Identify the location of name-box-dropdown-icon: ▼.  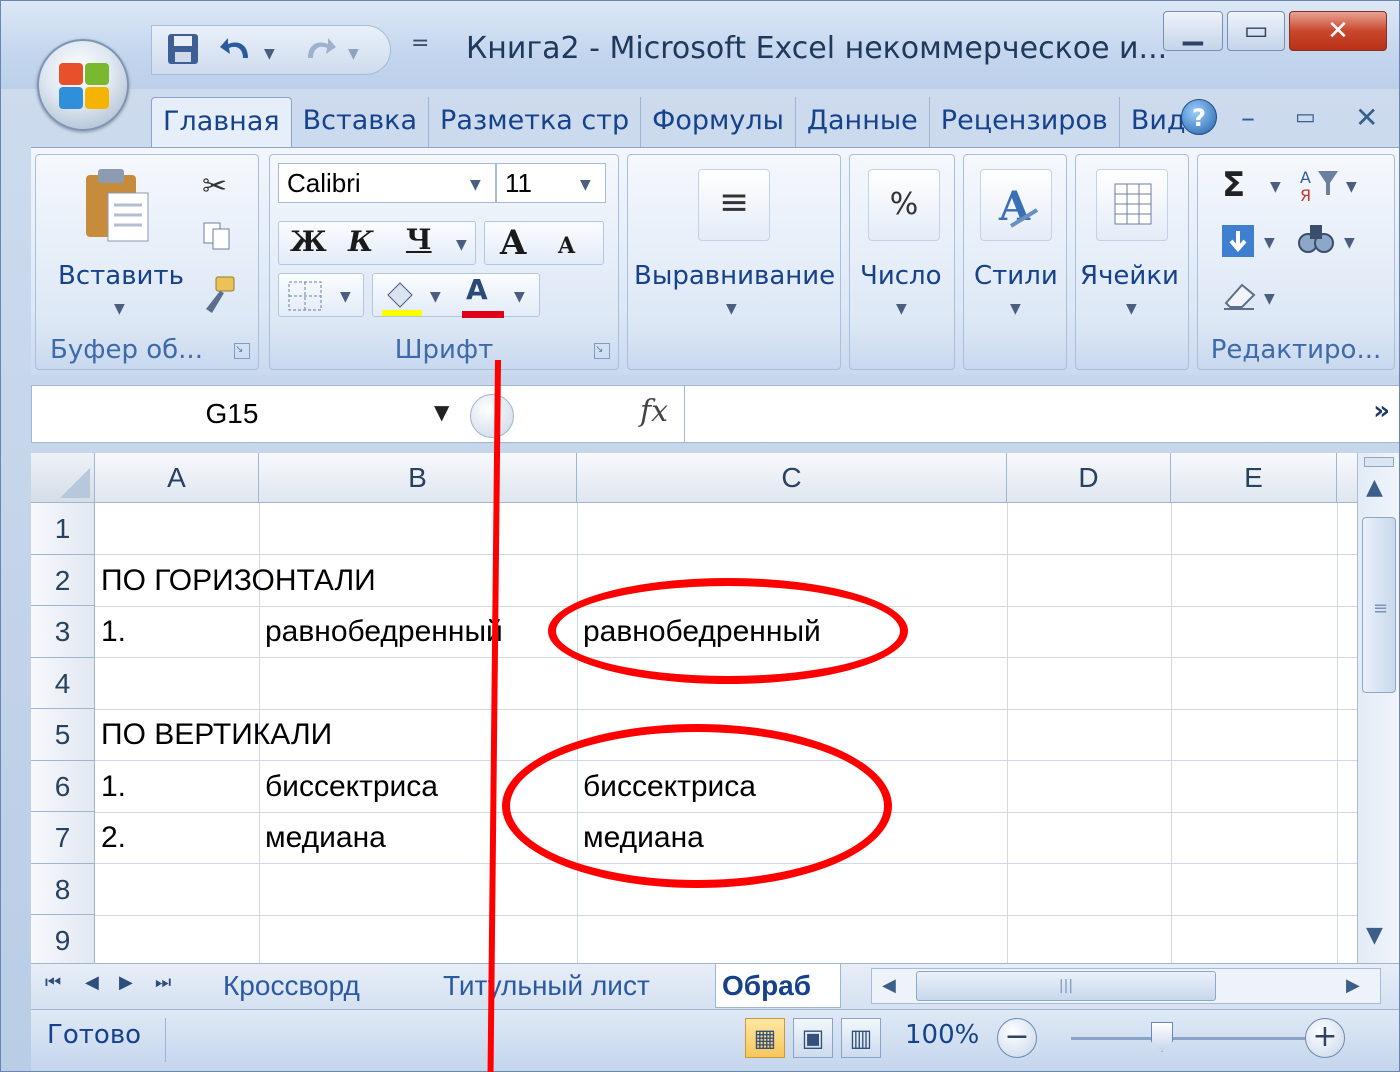
(441, 412).